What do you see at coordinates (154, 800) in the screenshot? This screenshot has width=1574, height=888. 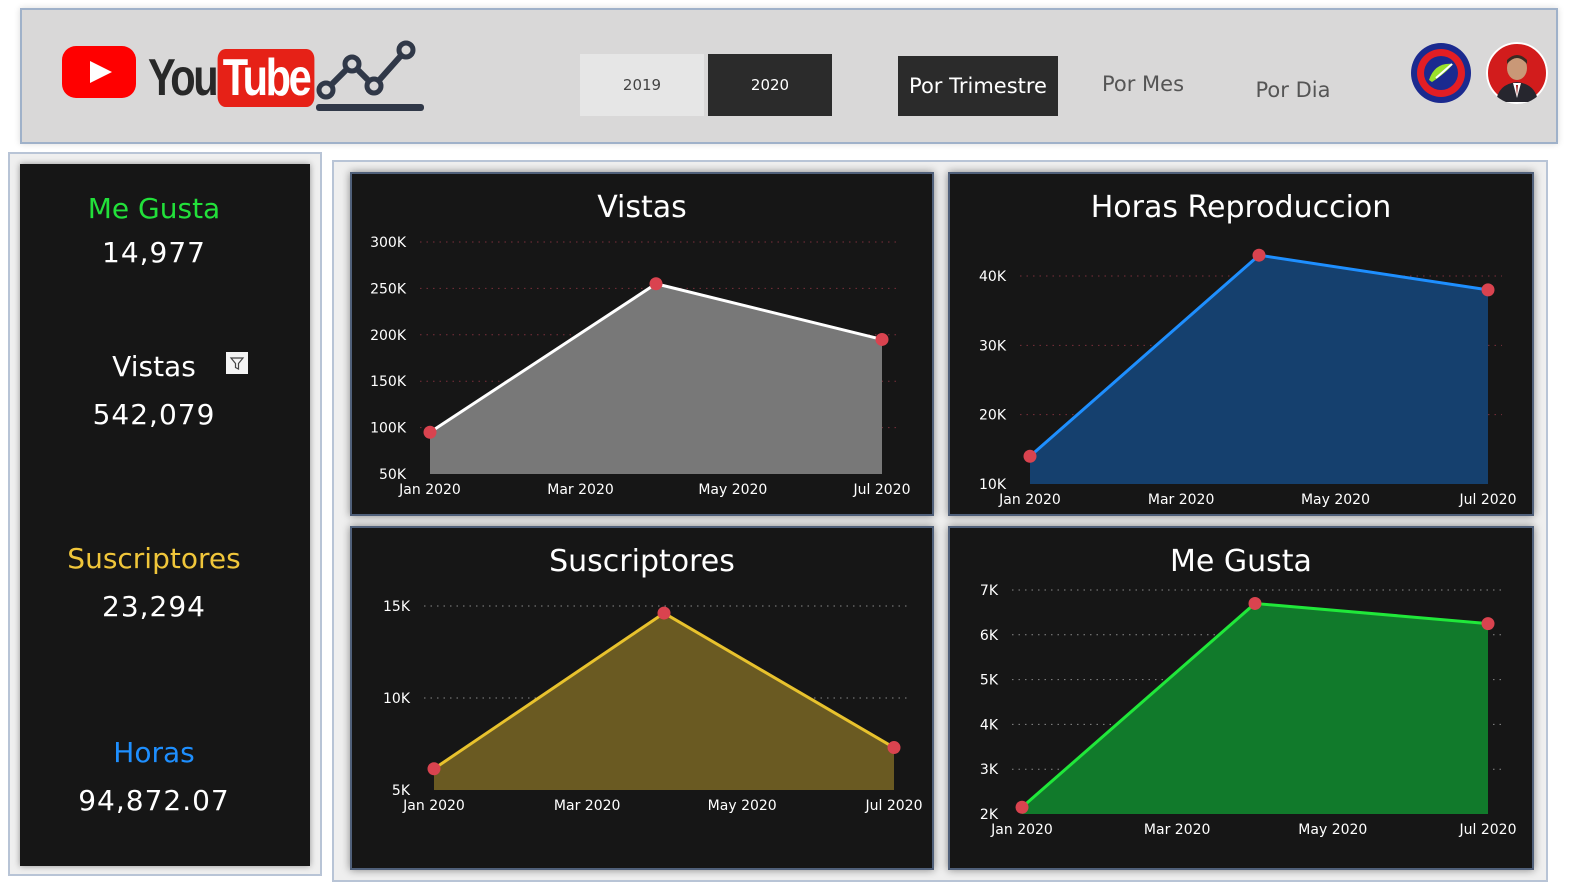 I see `kpi-value-horas: 94,872.07` at bounding box center [154, 800].